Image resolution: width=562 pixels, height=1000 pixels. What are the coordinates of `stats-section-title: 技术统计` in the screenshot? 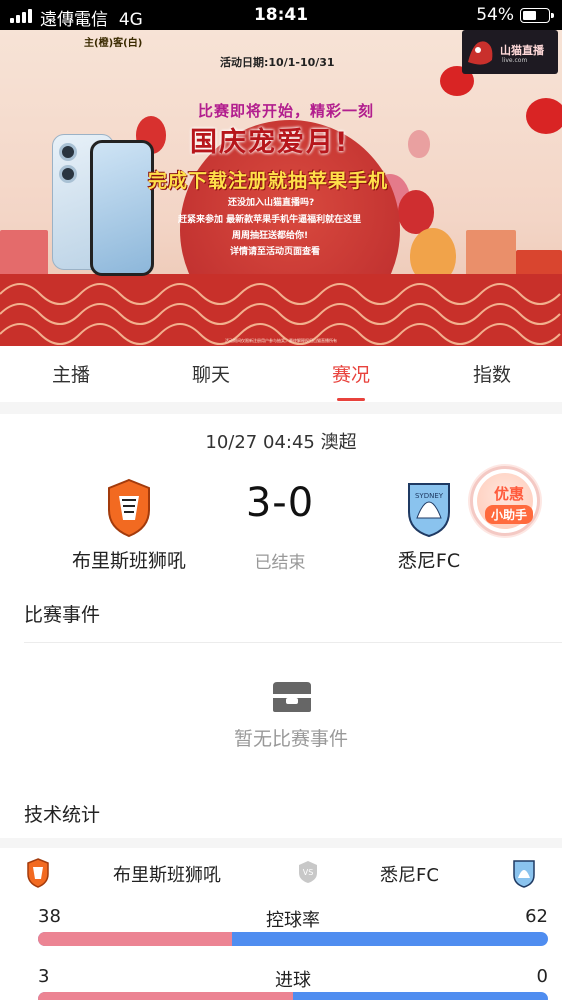 It's located at (62, 815).